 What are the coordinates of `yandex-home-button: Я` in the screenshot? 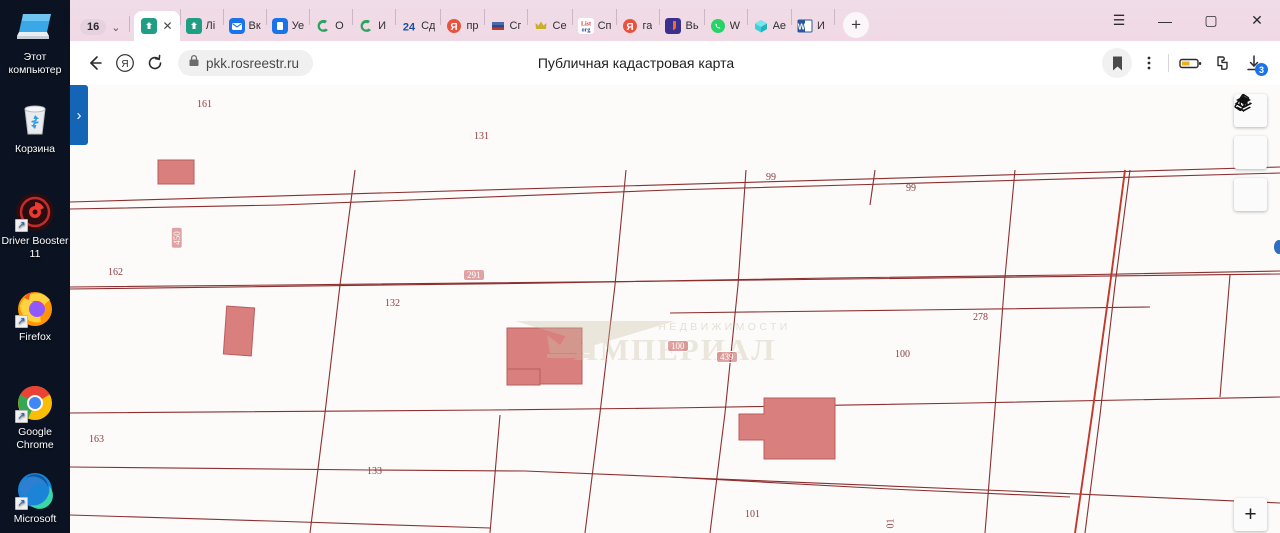 It's located at (125, 63).